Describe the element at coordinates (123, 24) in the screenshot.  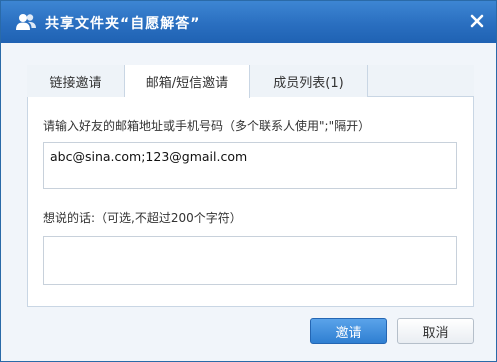
I see `dialog-title: 共享文件夹“自愿解答”` at that location.